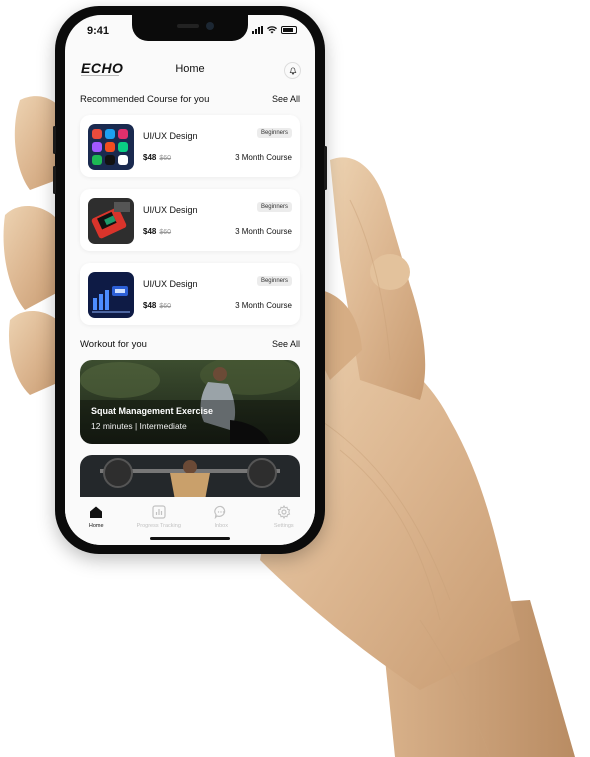  What do you see at coordinates (283, 526) in the screenshot?
I see `nav-label: Settings` at bounding box center [283, 526].